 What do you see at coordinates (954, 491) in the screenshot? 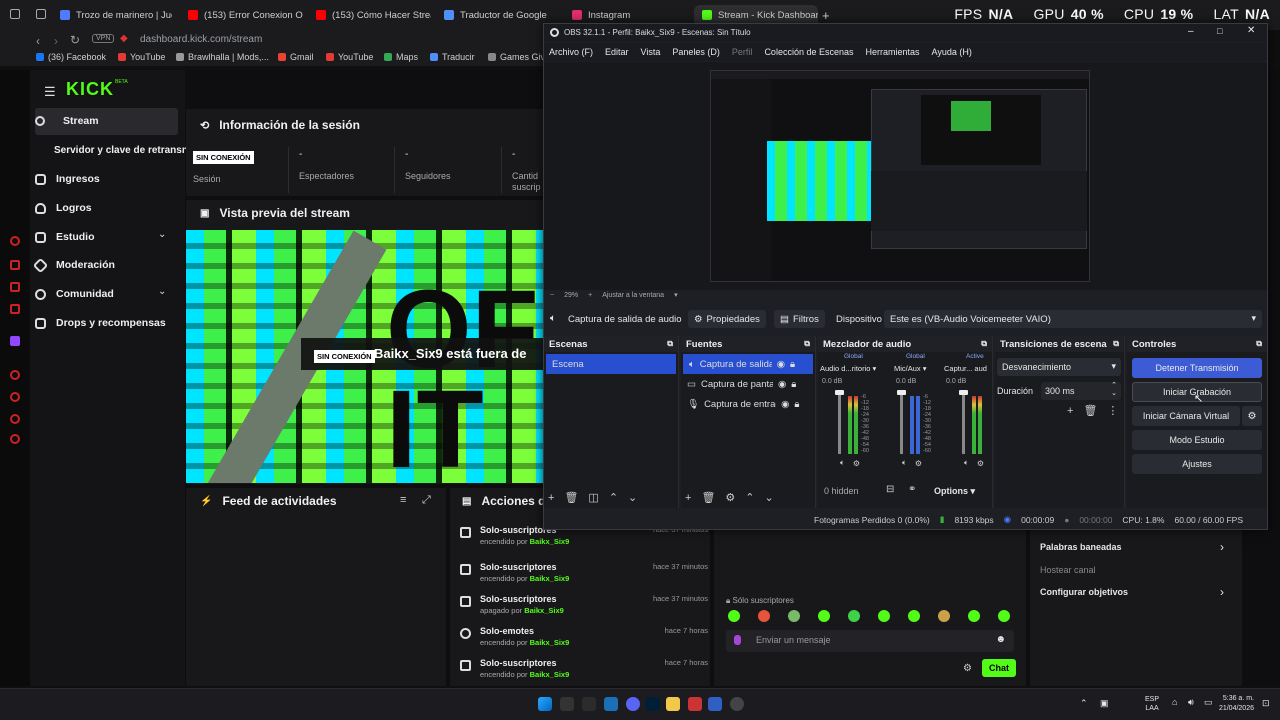
I see `options-button: Options ▾` at bounding box center [954, 491].